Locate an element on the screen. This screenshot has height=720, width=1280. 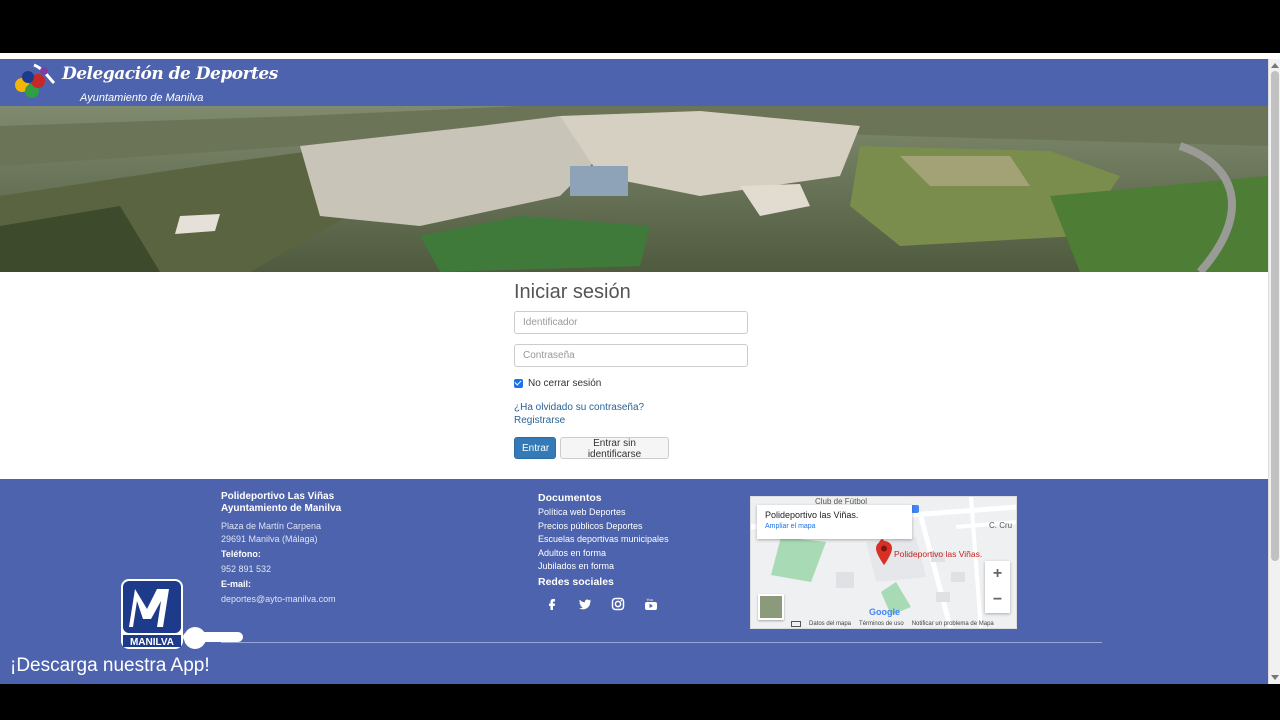
app-toggle-knob is located at coordinates (195, 638).